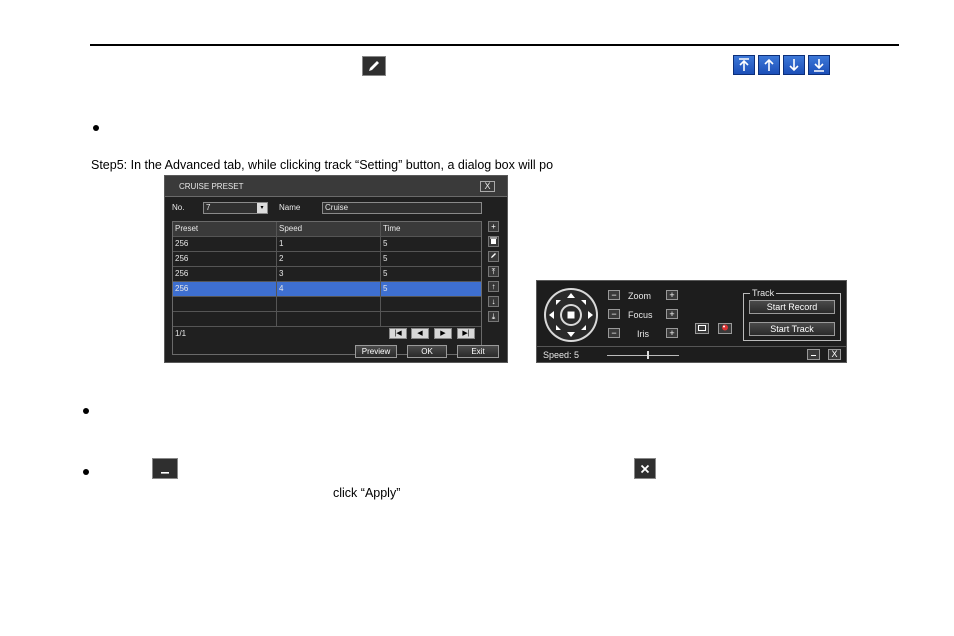  I want to click on add-icon: +, so click(493, 226).